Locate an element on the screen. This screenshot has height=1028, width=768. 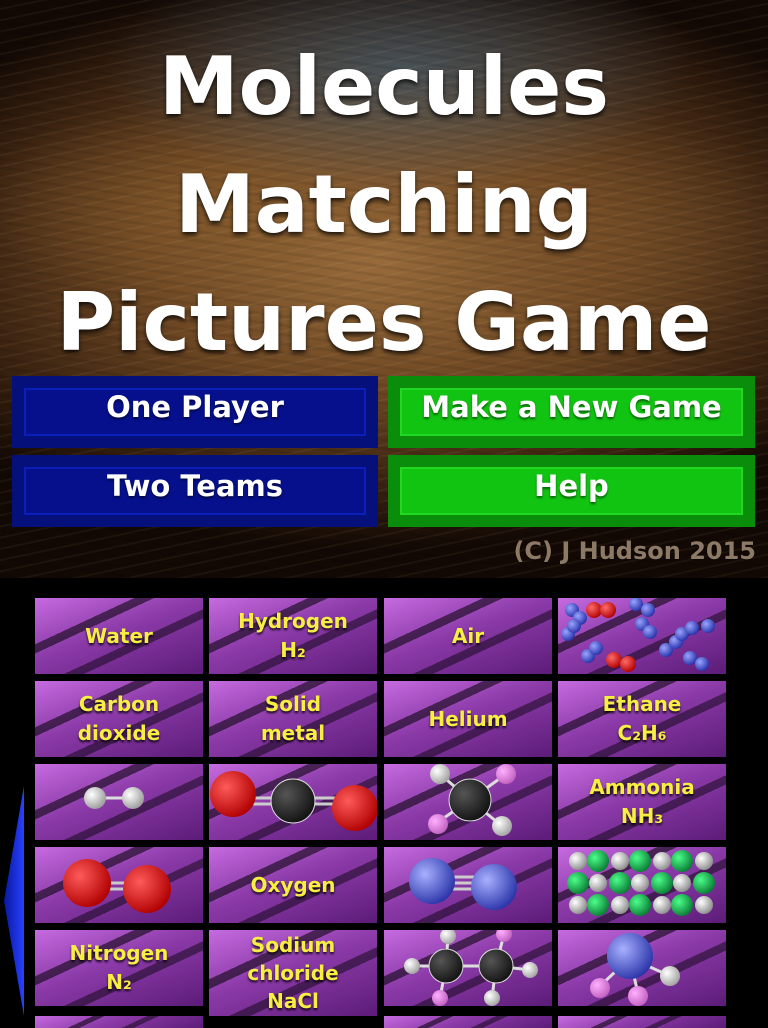
card-ammonia-picture is located at coordinates (642, 968).